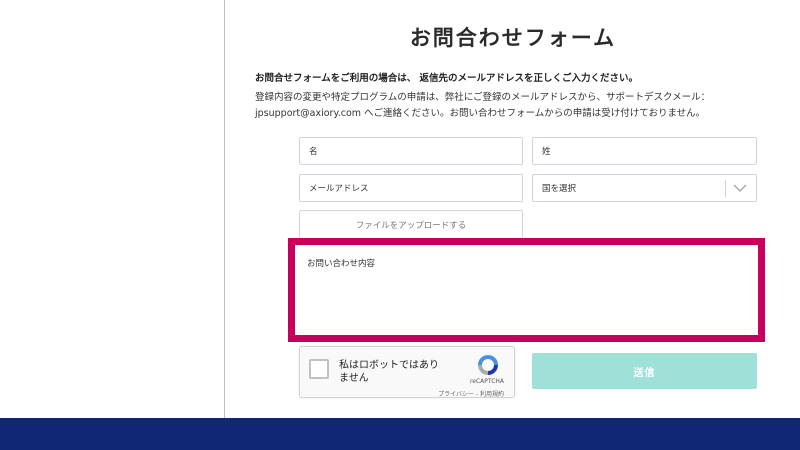 This screenshot has height=450, width=800. What do you see at coordinates (411, 151) in the screenshot?
I see `first-name-field: 名` at bounding box center [411, 151].